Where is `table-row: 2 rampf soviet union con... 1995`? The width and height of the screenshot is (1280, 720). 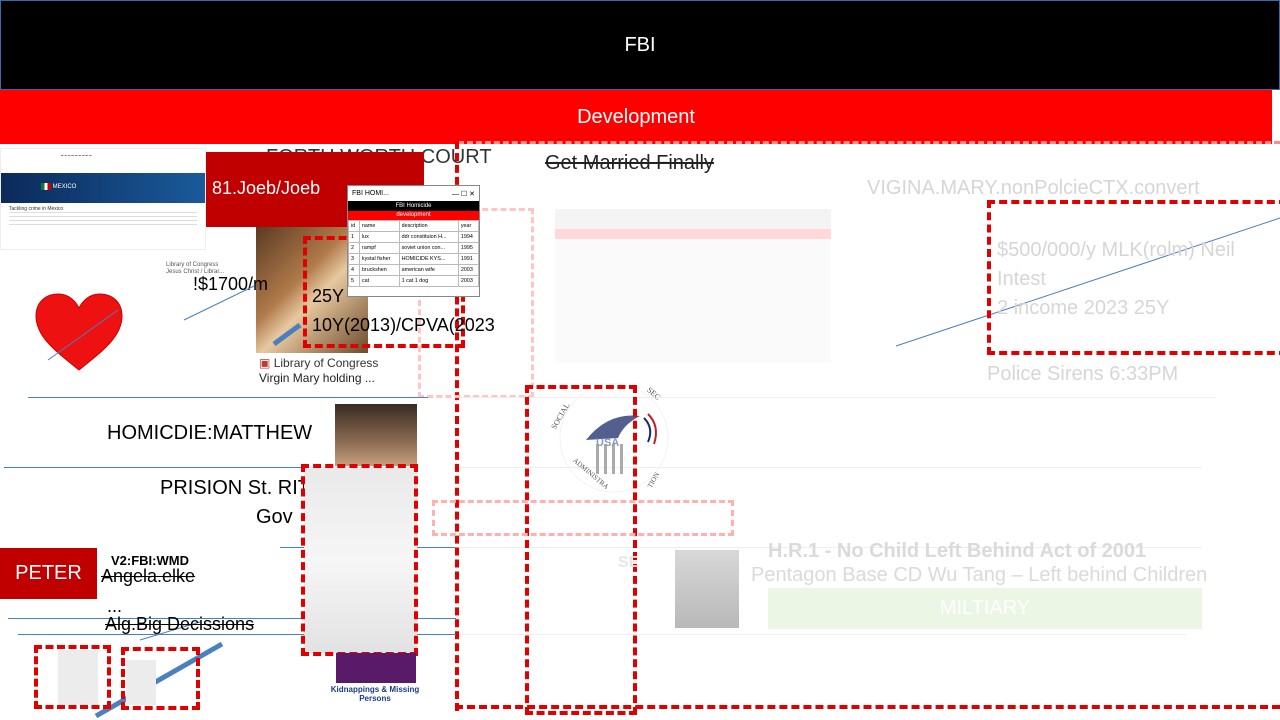 table-row: 2 rampf soviet union con... 1995 is located at coordinates (414, 248).